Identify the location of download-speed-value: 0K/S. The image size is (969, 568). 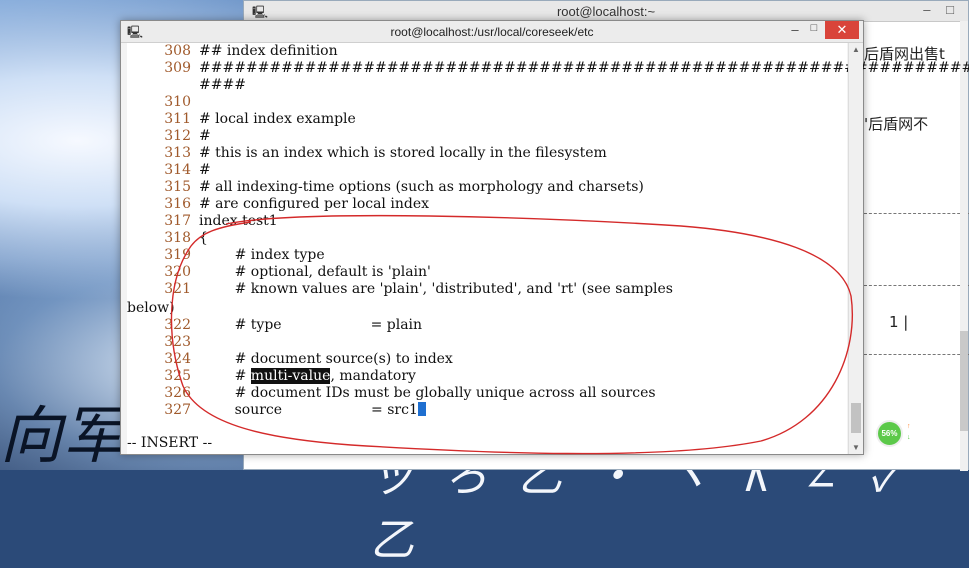
(920, 437).